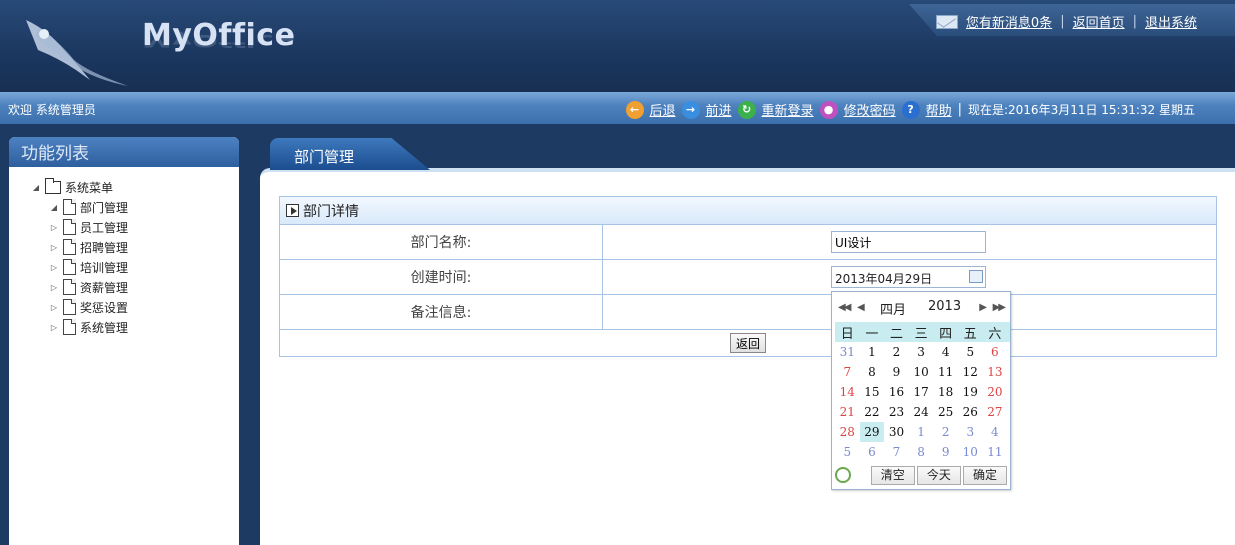 This screenshot has width=1235, height=545. What do you see at coordinates (104, 247) in the screenshot?
I see `sidebar-item-label: 招聘管理` at bounding box center [104, 247].